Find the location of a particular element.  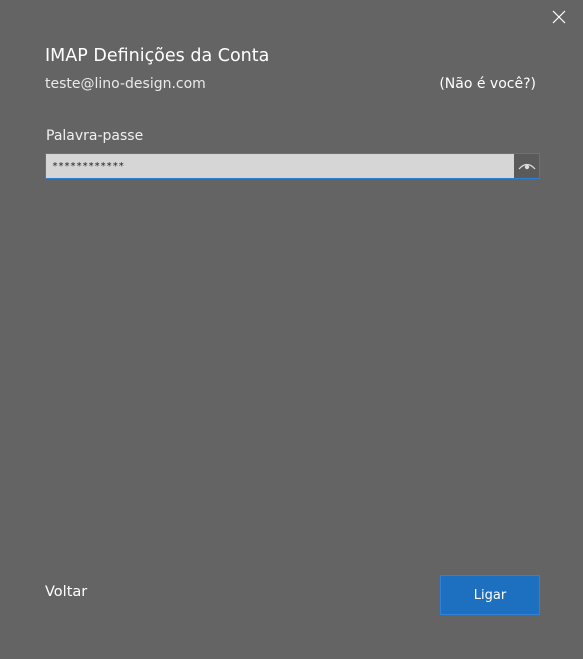

close-button is located at coordinates (559, 17).